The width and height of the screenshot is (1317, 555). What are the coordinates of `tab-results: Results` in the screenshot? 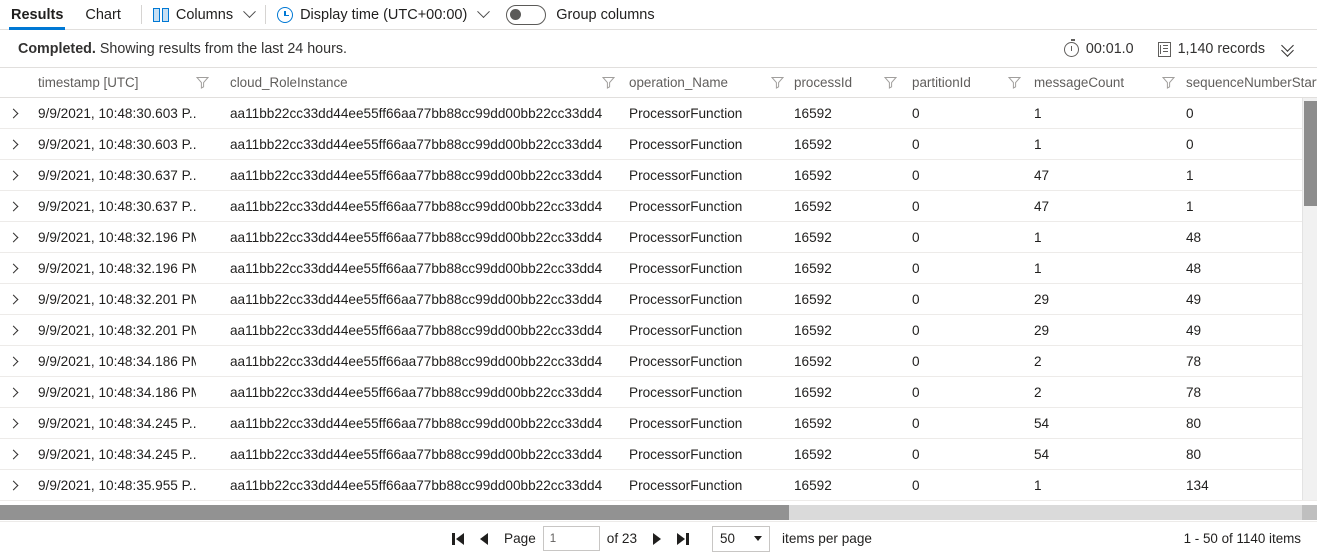 It's located at (37, 15).